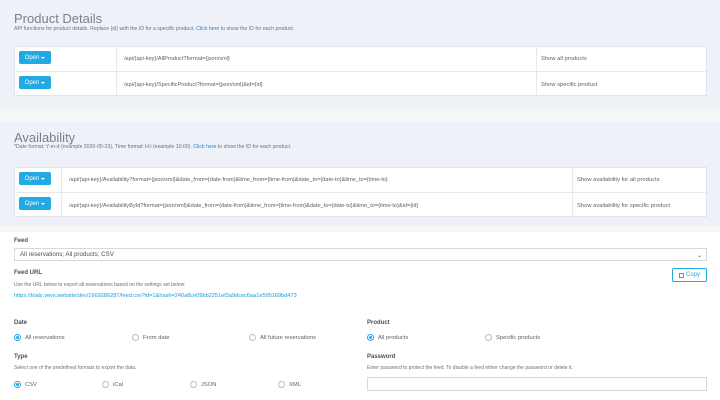 This screenshot has width=720, height=400. I want to click on feed-select: All reservations; All products; CSV ⌄, so click(360, 254).